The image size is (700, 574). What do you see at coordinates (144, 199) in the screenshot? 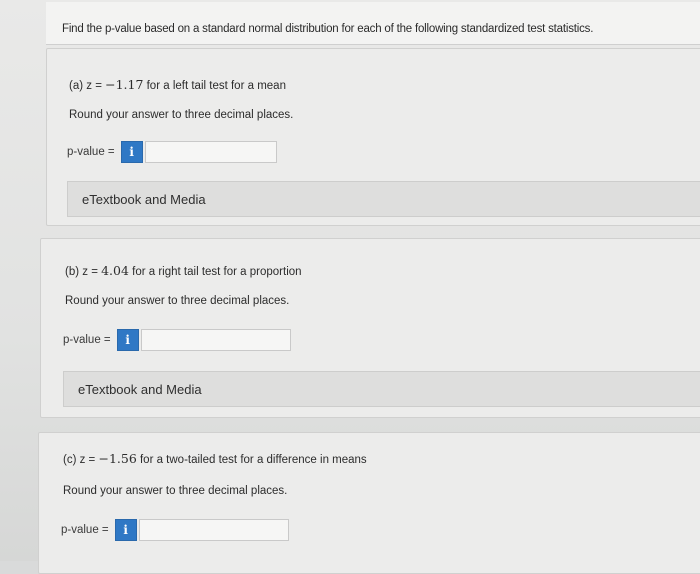
I see `part-a-media-label: eTextbook and Media` at bounding box center [144, 199].